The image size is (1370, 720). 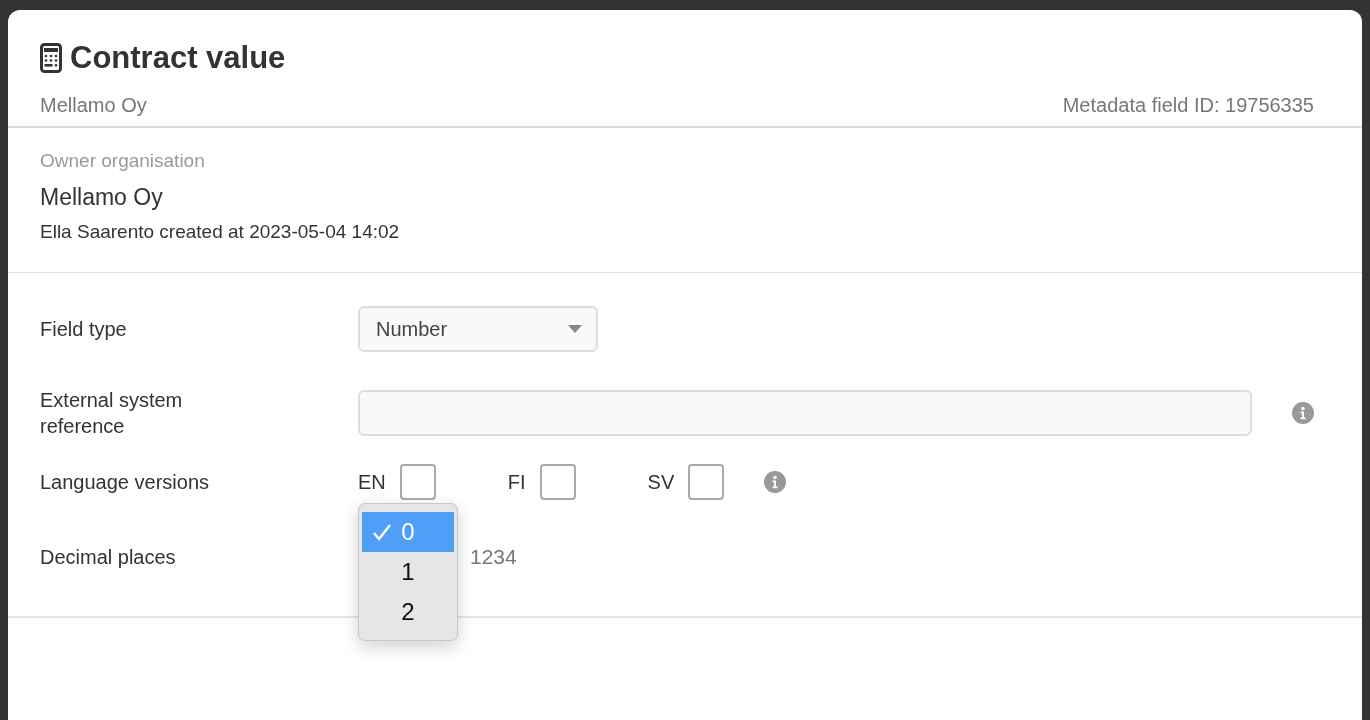 What do you see at coordinates (1188, 105) in the screenshot?
I see `field-id: Metadata field ID: 19756335` at bounding box center [1188, 105].